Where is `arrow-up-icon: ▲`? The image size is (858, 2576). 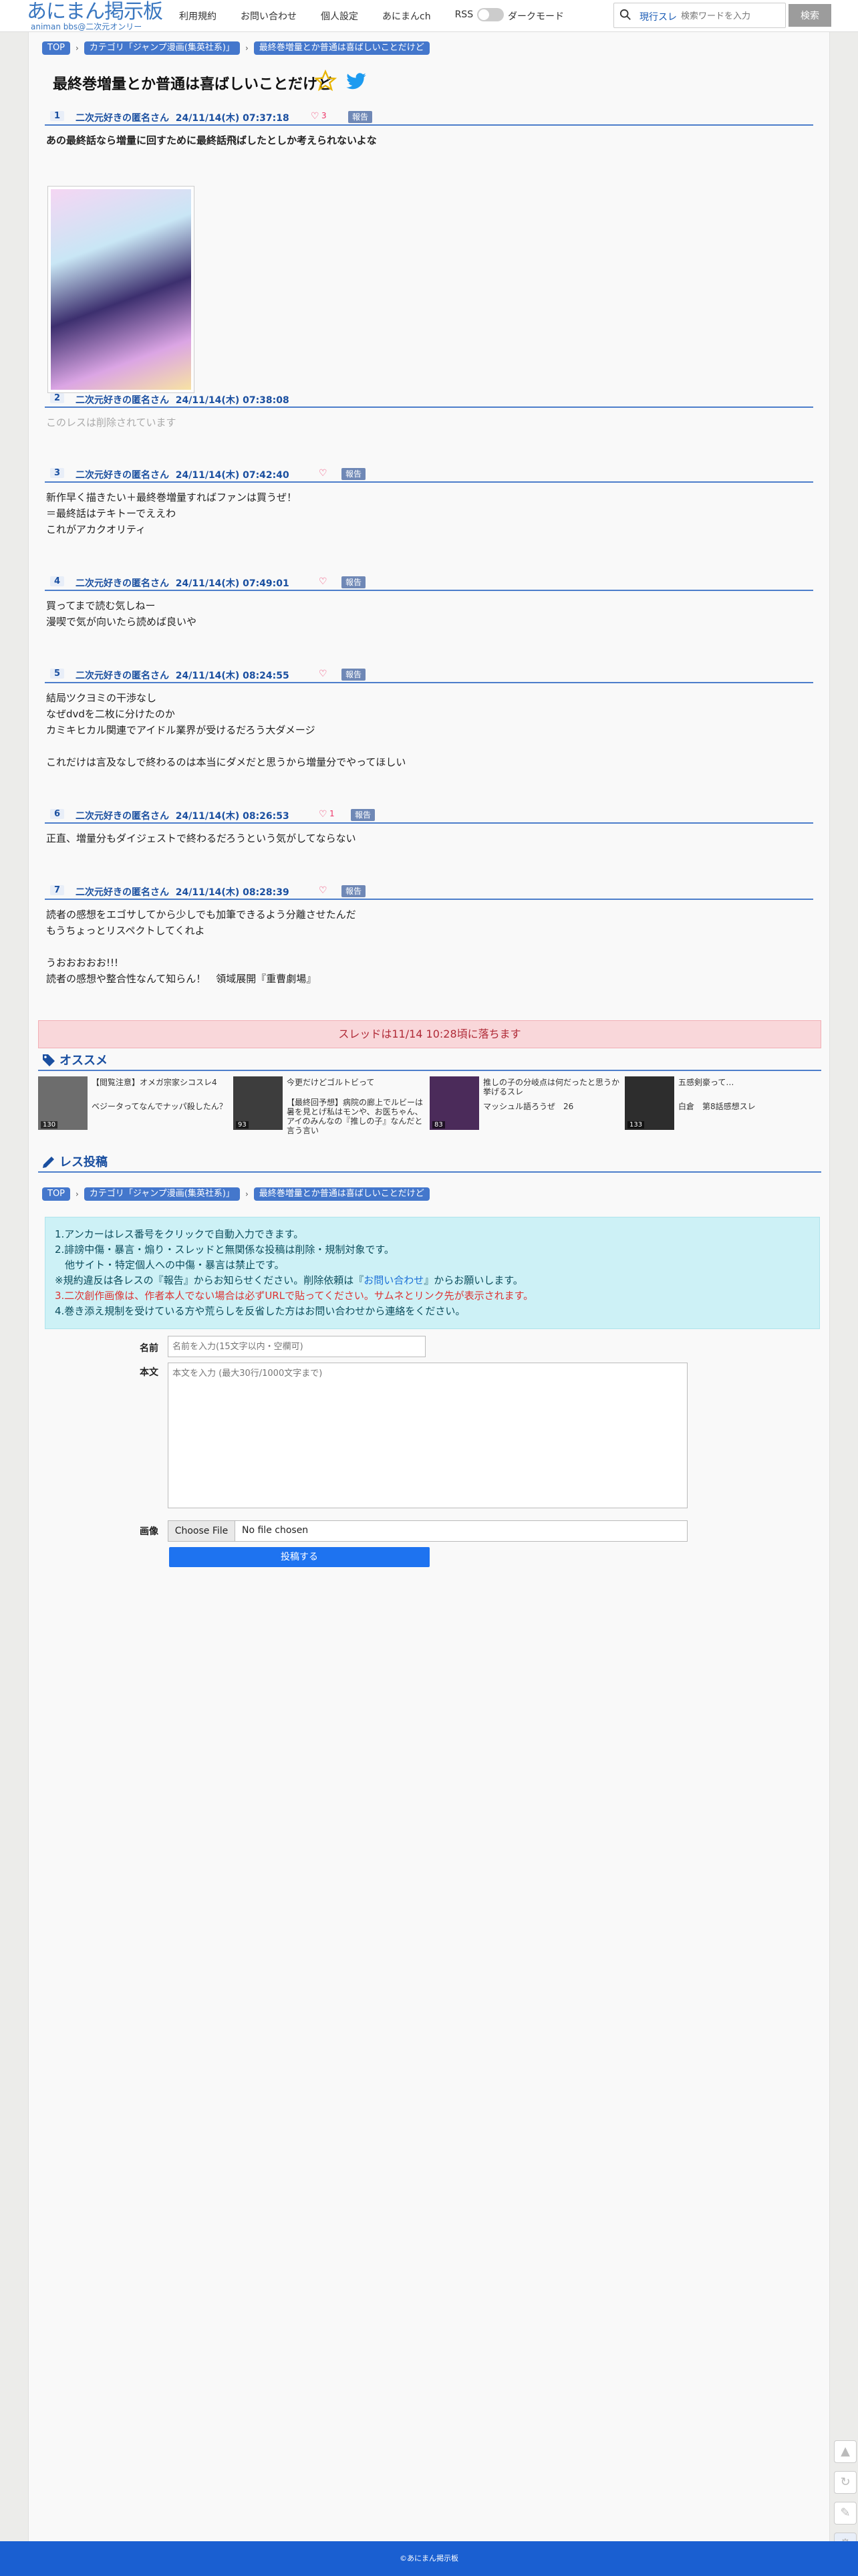 arrow-up-icon: ▲ is located at coordinates (845, 2451).